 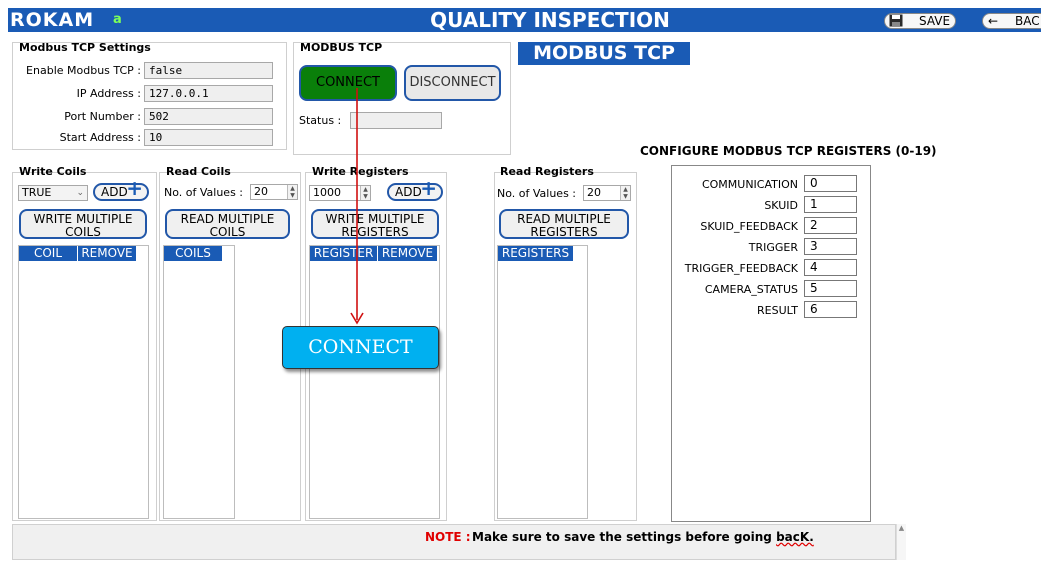 I want to click on annotation-arrow, so click(x=357, y=206).